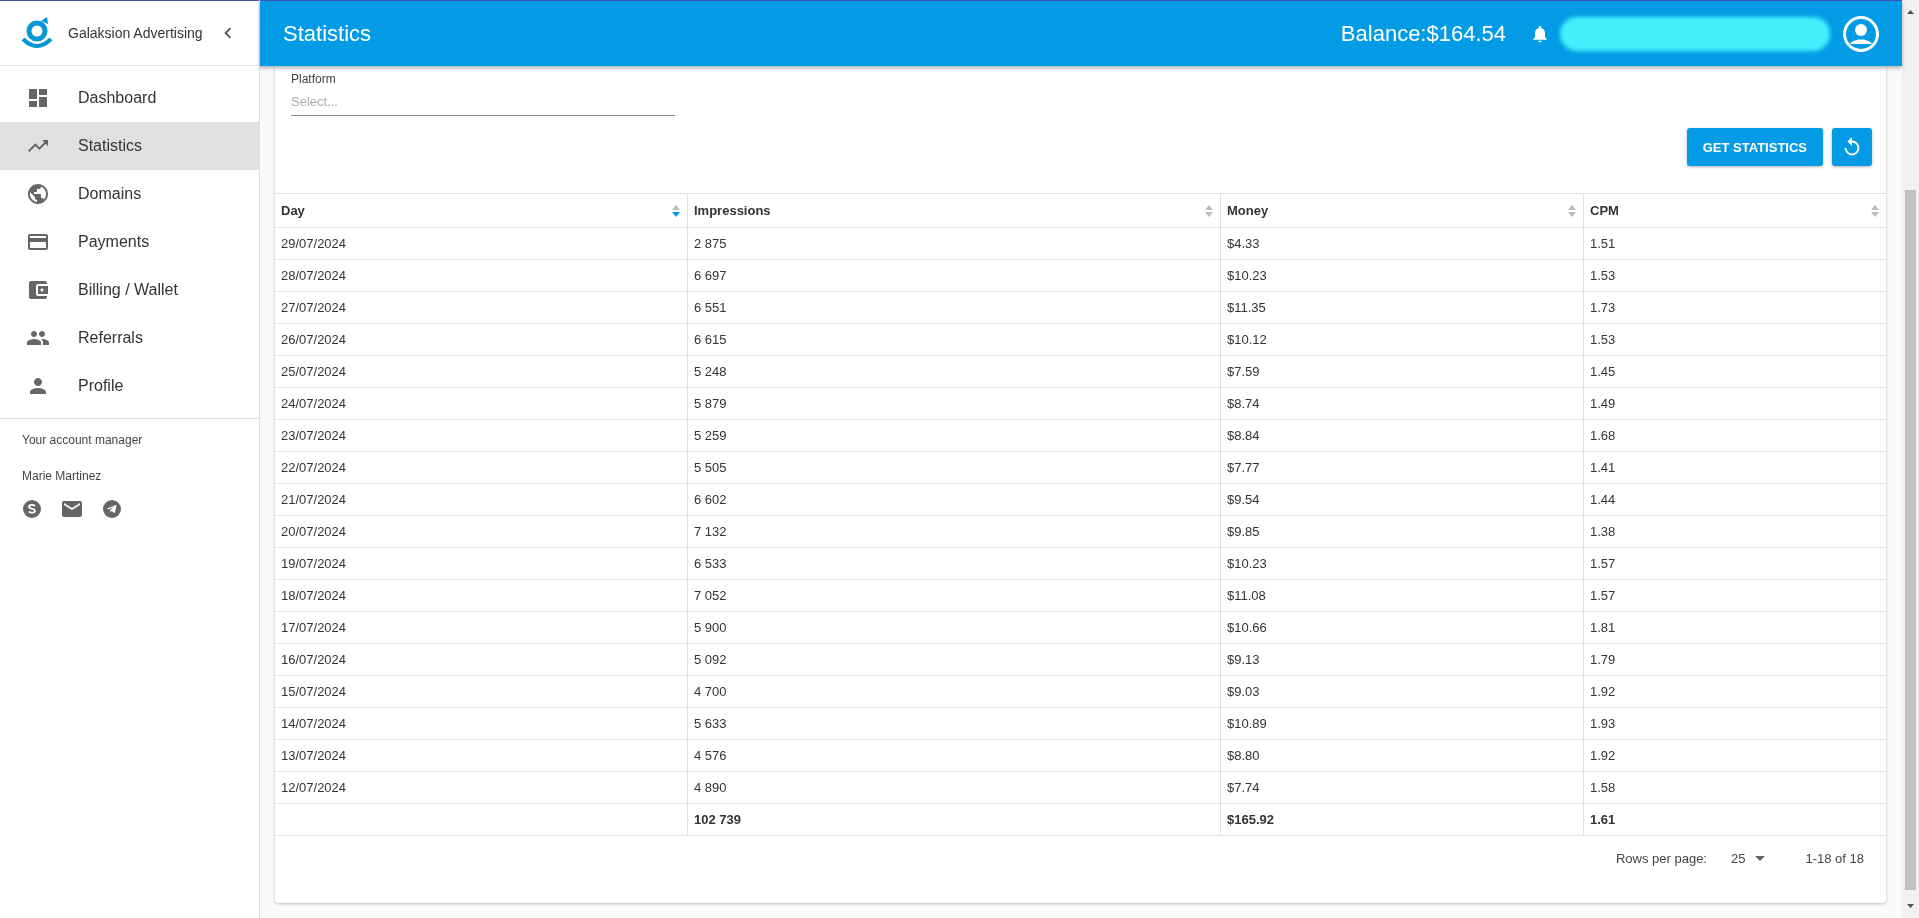  What do you see at coordinates (1402, 724) in the screenshot?
I see `table-cell: $10.89` at bounding box center [1402, 724].